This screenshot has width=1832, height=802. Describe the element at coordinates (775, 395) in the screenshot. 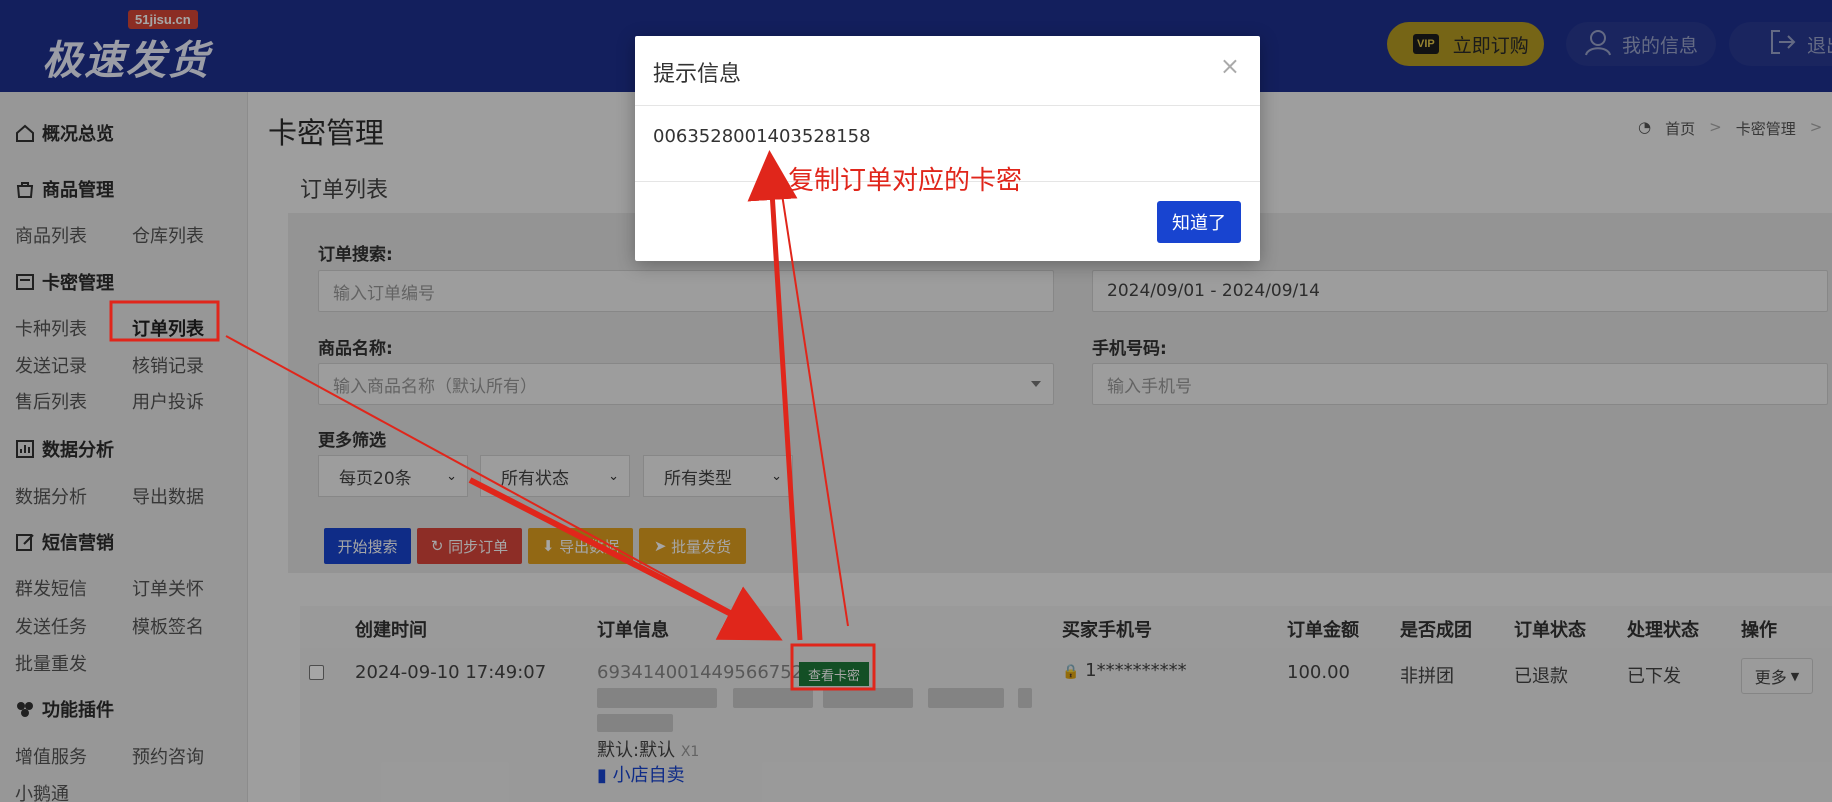

I see `annotation-arrow-up-thick` at that location.